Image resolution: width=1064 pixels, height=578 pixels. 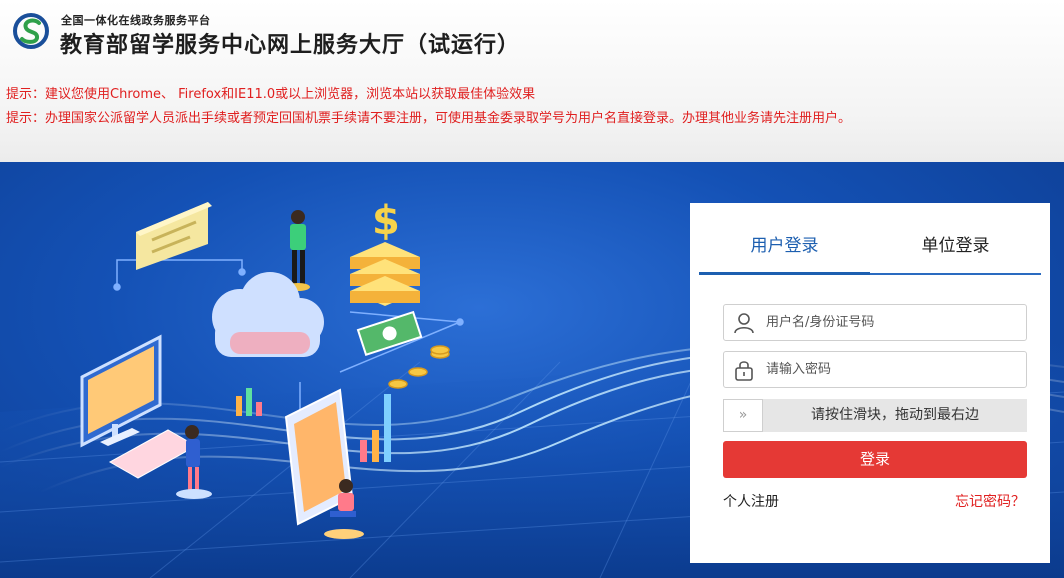 I want to click on password-field, so click(x=875, y=369).